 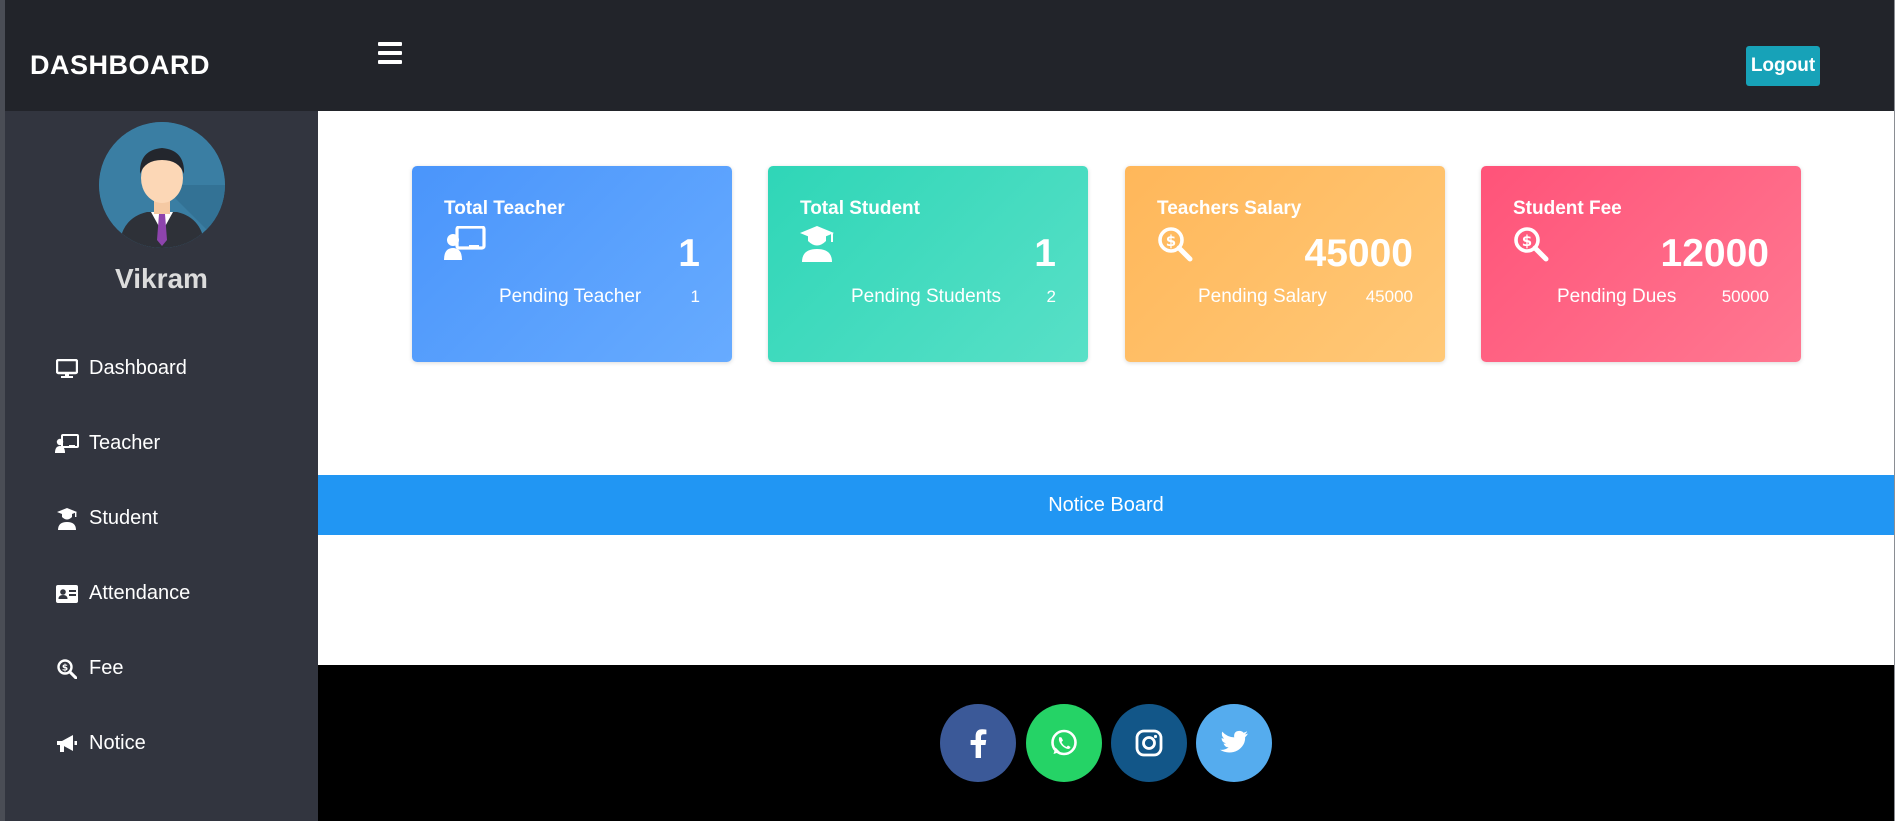 What do you see at coordinates (978, 743) in the screenshot?
I see `facebook-icon` at bounding box center [978, 743].